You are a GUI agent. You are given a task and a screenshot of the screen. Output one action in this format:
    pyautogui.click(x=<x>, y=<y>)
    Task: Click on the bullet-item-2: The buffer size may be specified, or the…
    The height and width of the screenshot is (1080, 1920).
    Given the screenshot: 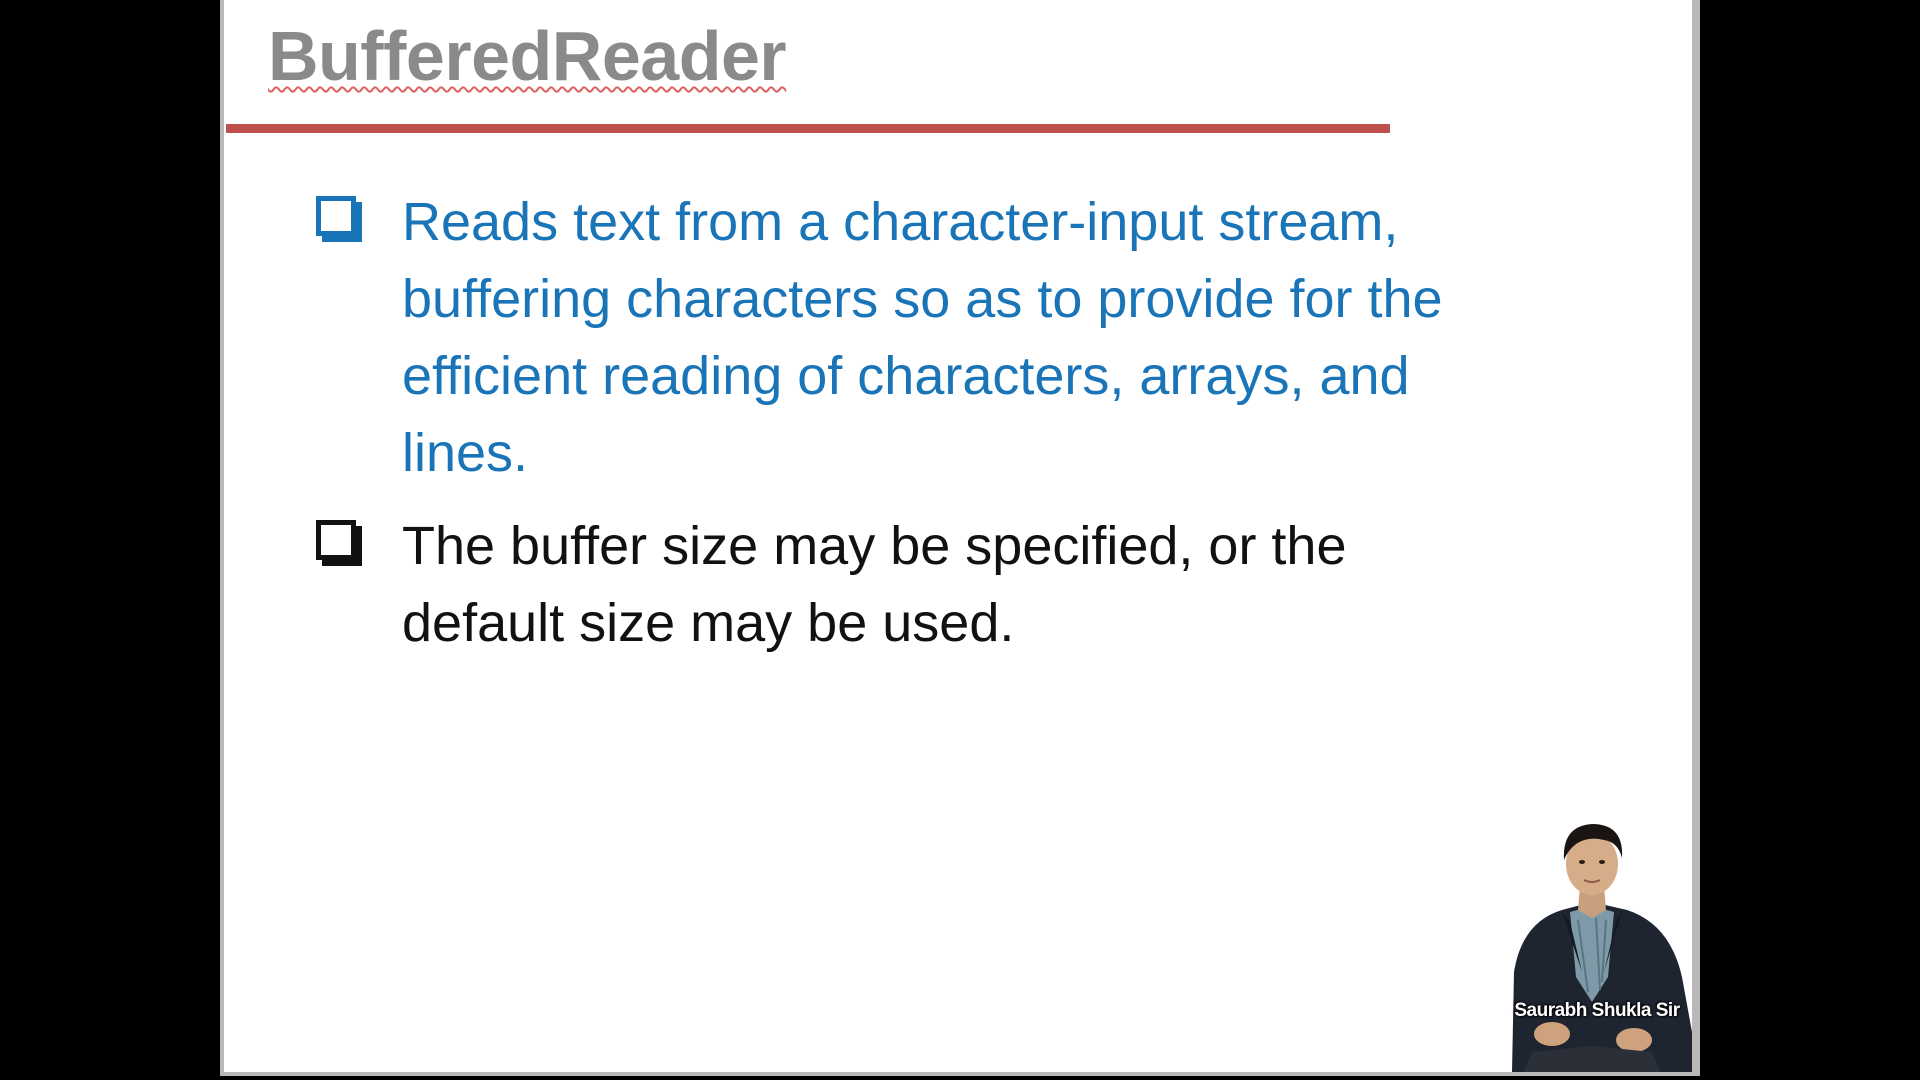 What is the action you would take?
    pyautogui.click(x=966, y=585)
    